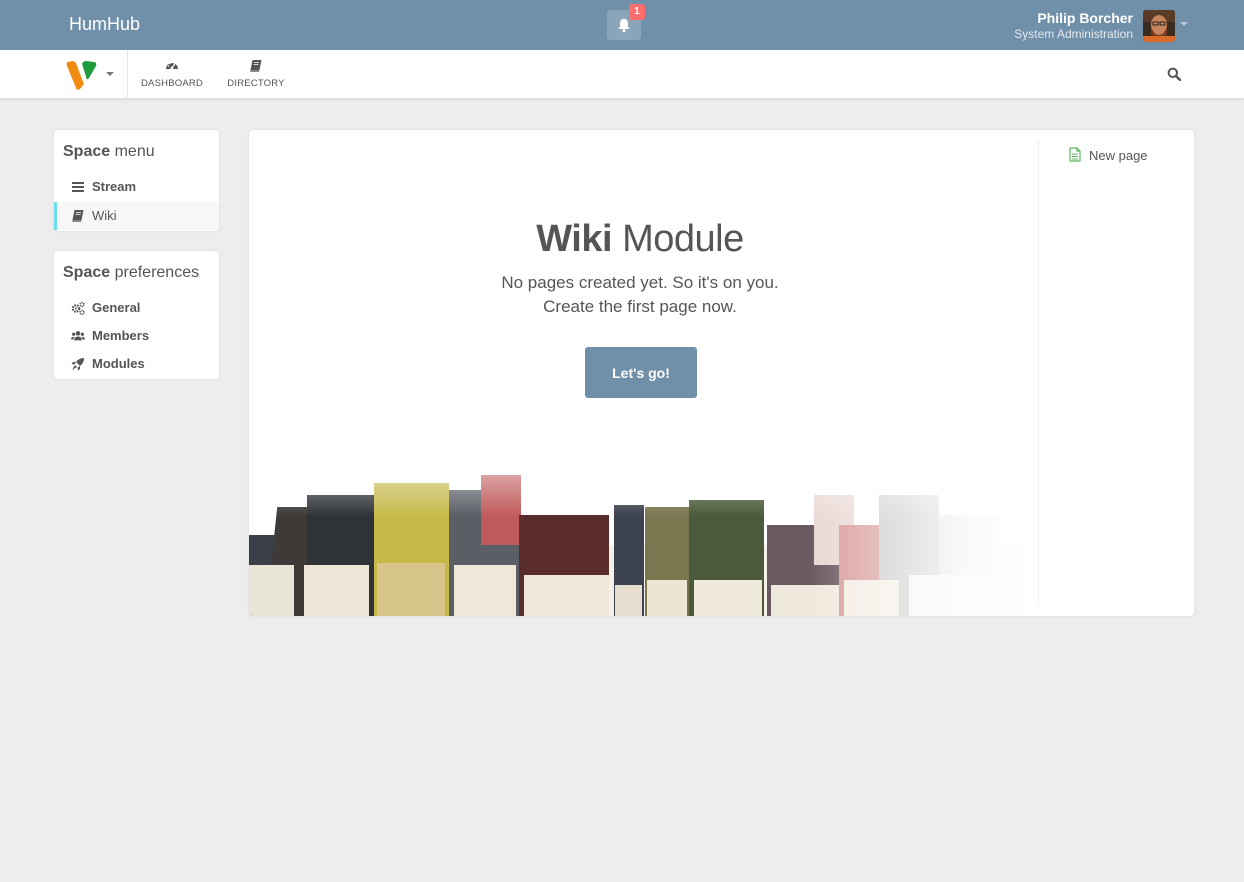  I want to click on nav-dashboard-label: DASHBOARD, so click(172, 83).